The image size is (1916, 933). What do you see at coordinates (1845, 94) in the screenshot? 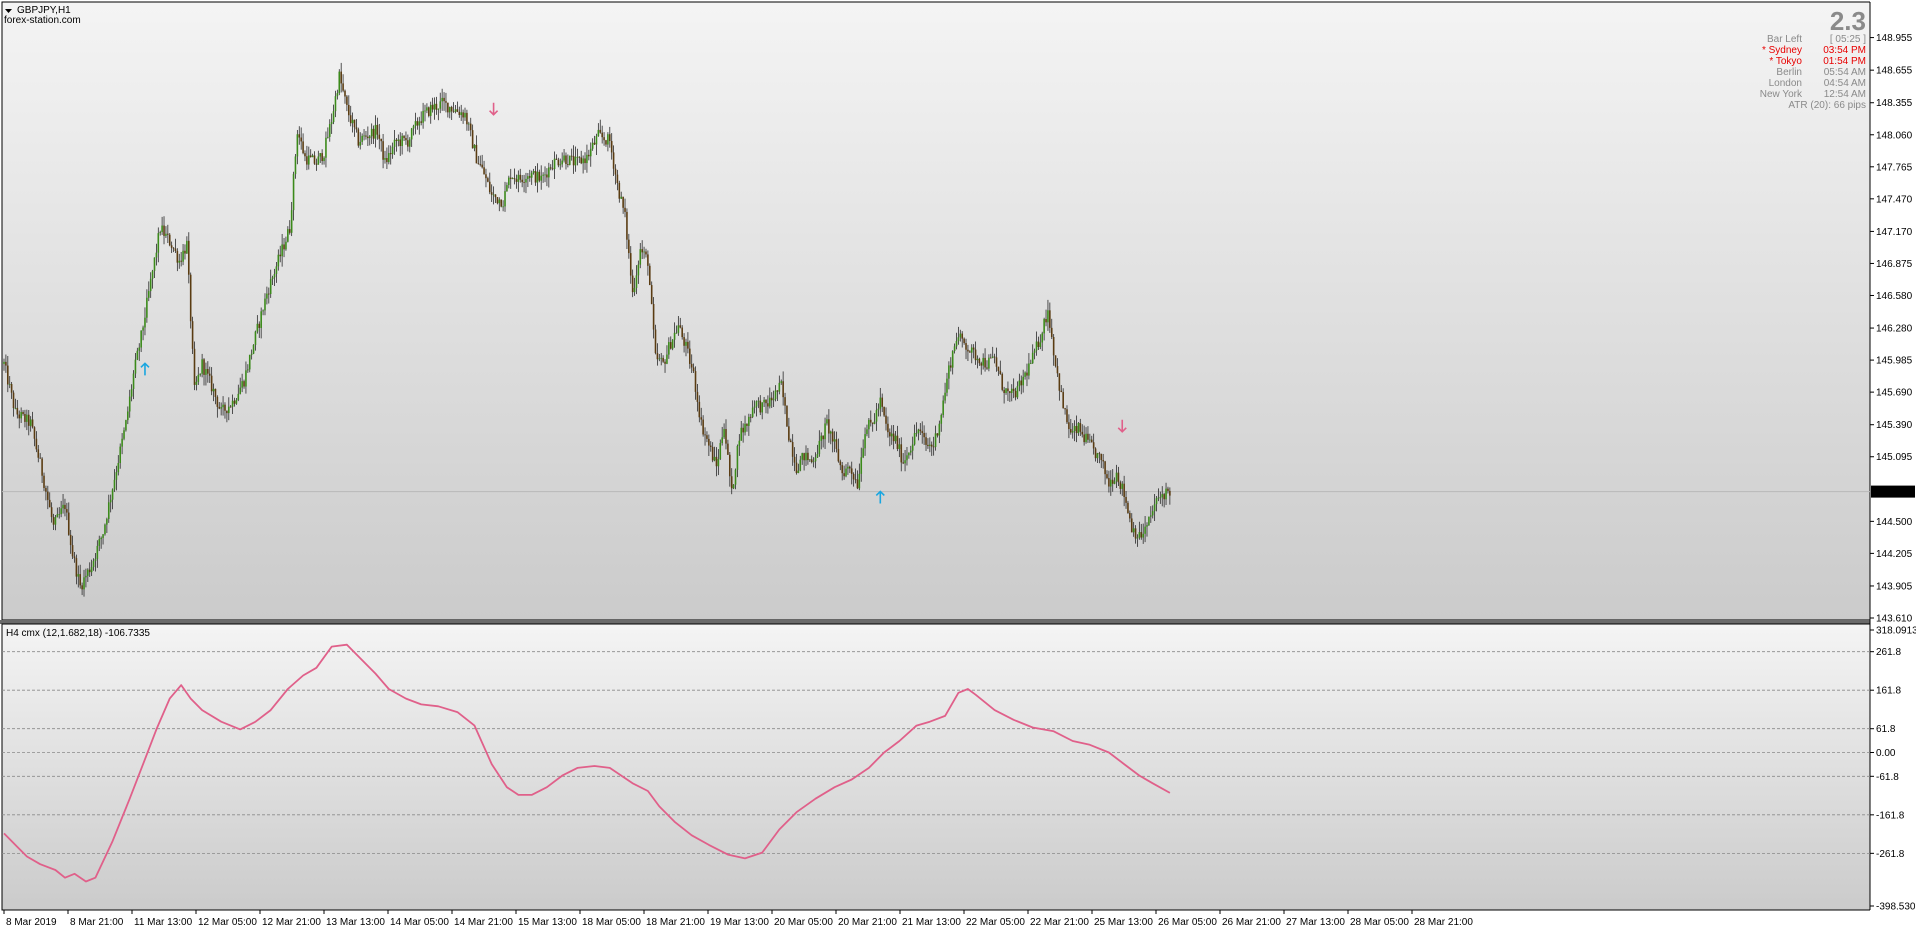
I see `info-value: 12:54 AM` at bounding box center [1845, 94].